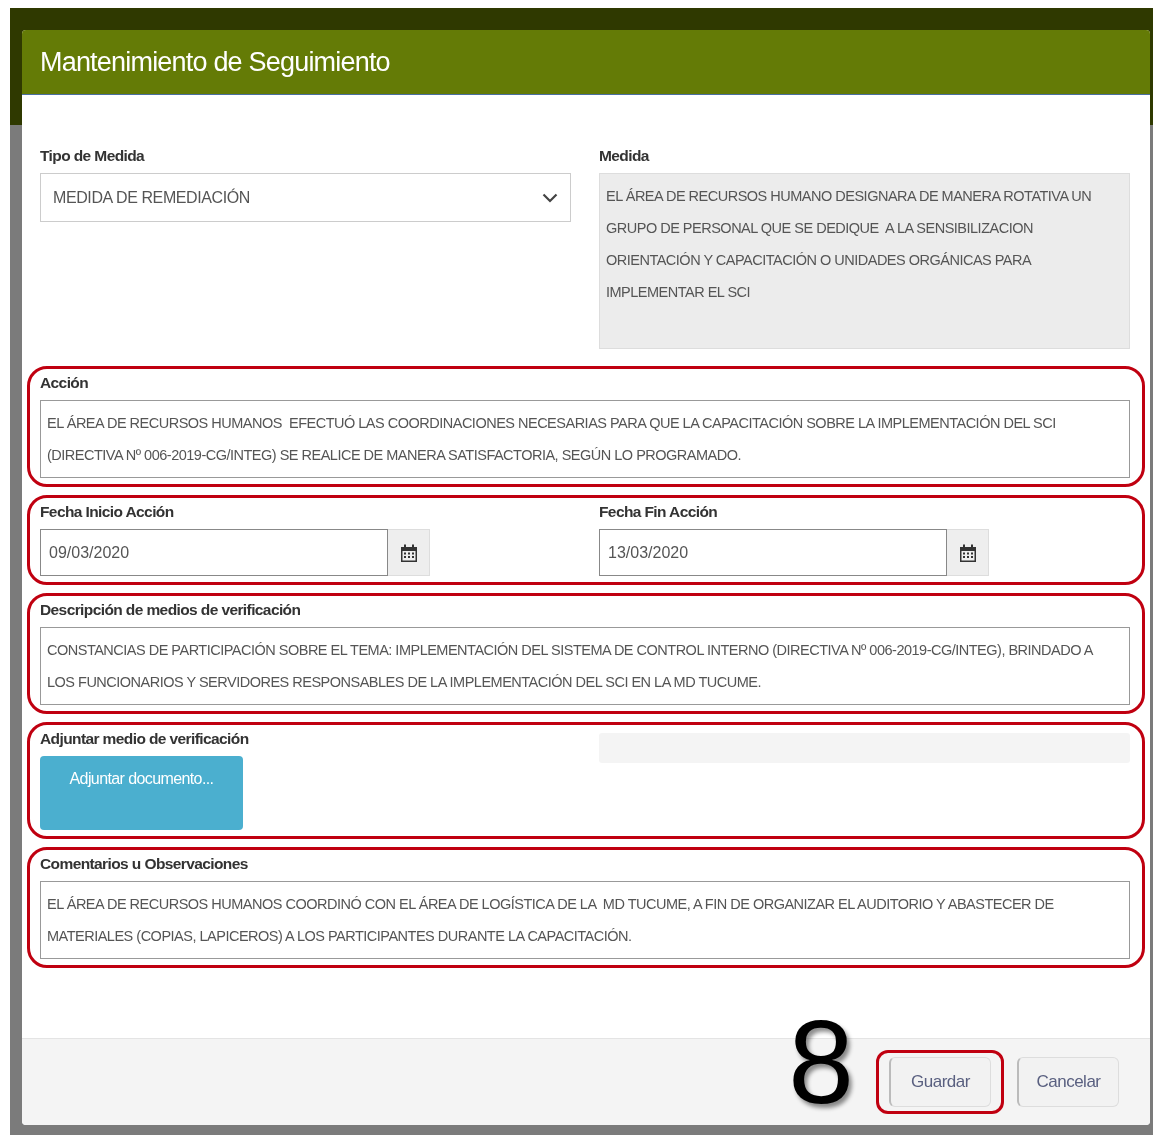  Describe the element at coordinates (585, 666) in the screenshot. I see `text-area: CONSTANCIAS DE PARTICIPACIÓN SOBRE EL TEMA: IMPLEMENTACIÓN DEL SISTEMA DE CONTROL INTERNO (DIRECTIVA Nº 006-2019-CG/INTEG), BRINDADO A LOS FUNCIONARIOS Y SERVIDORES RESPONSABLES DE LA IMPLEMENTACIÓN DEL SCI EN LA MD TUCUME.` at that location.